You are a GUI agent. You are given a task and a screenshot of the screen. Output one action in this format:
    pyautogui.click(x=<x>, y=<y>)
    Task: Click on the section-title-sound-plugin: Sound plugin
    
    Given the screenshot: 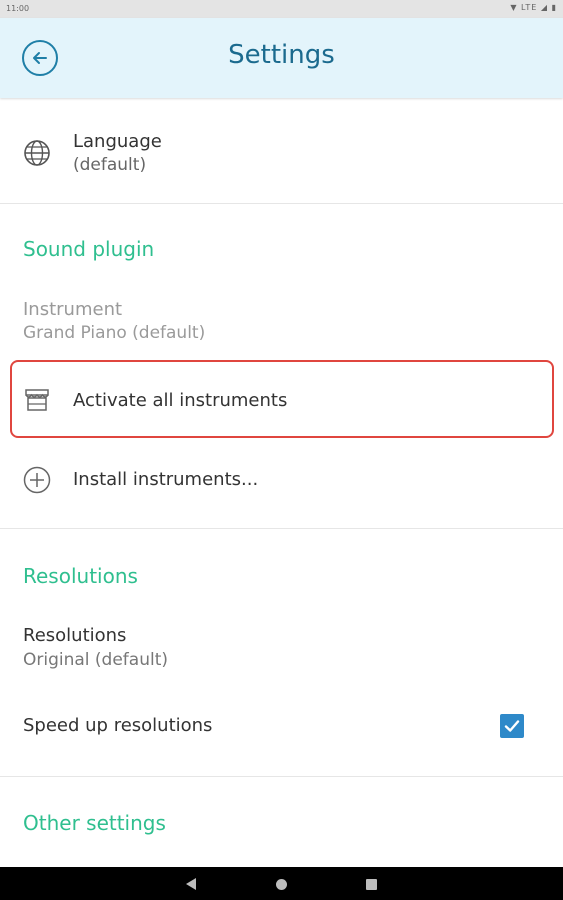 What is the action you would take?
    pyautogui.click(x=89, y=249)
    